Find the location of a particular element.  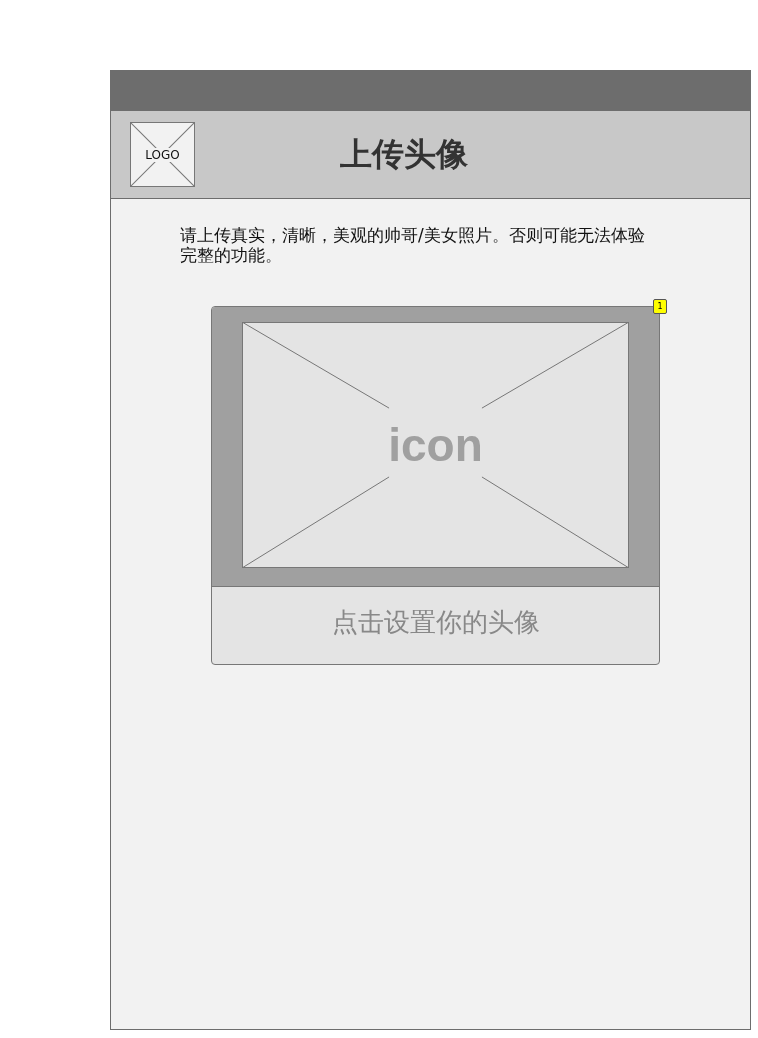

page-title: 上传头像 is located at coordinates (404, 154).